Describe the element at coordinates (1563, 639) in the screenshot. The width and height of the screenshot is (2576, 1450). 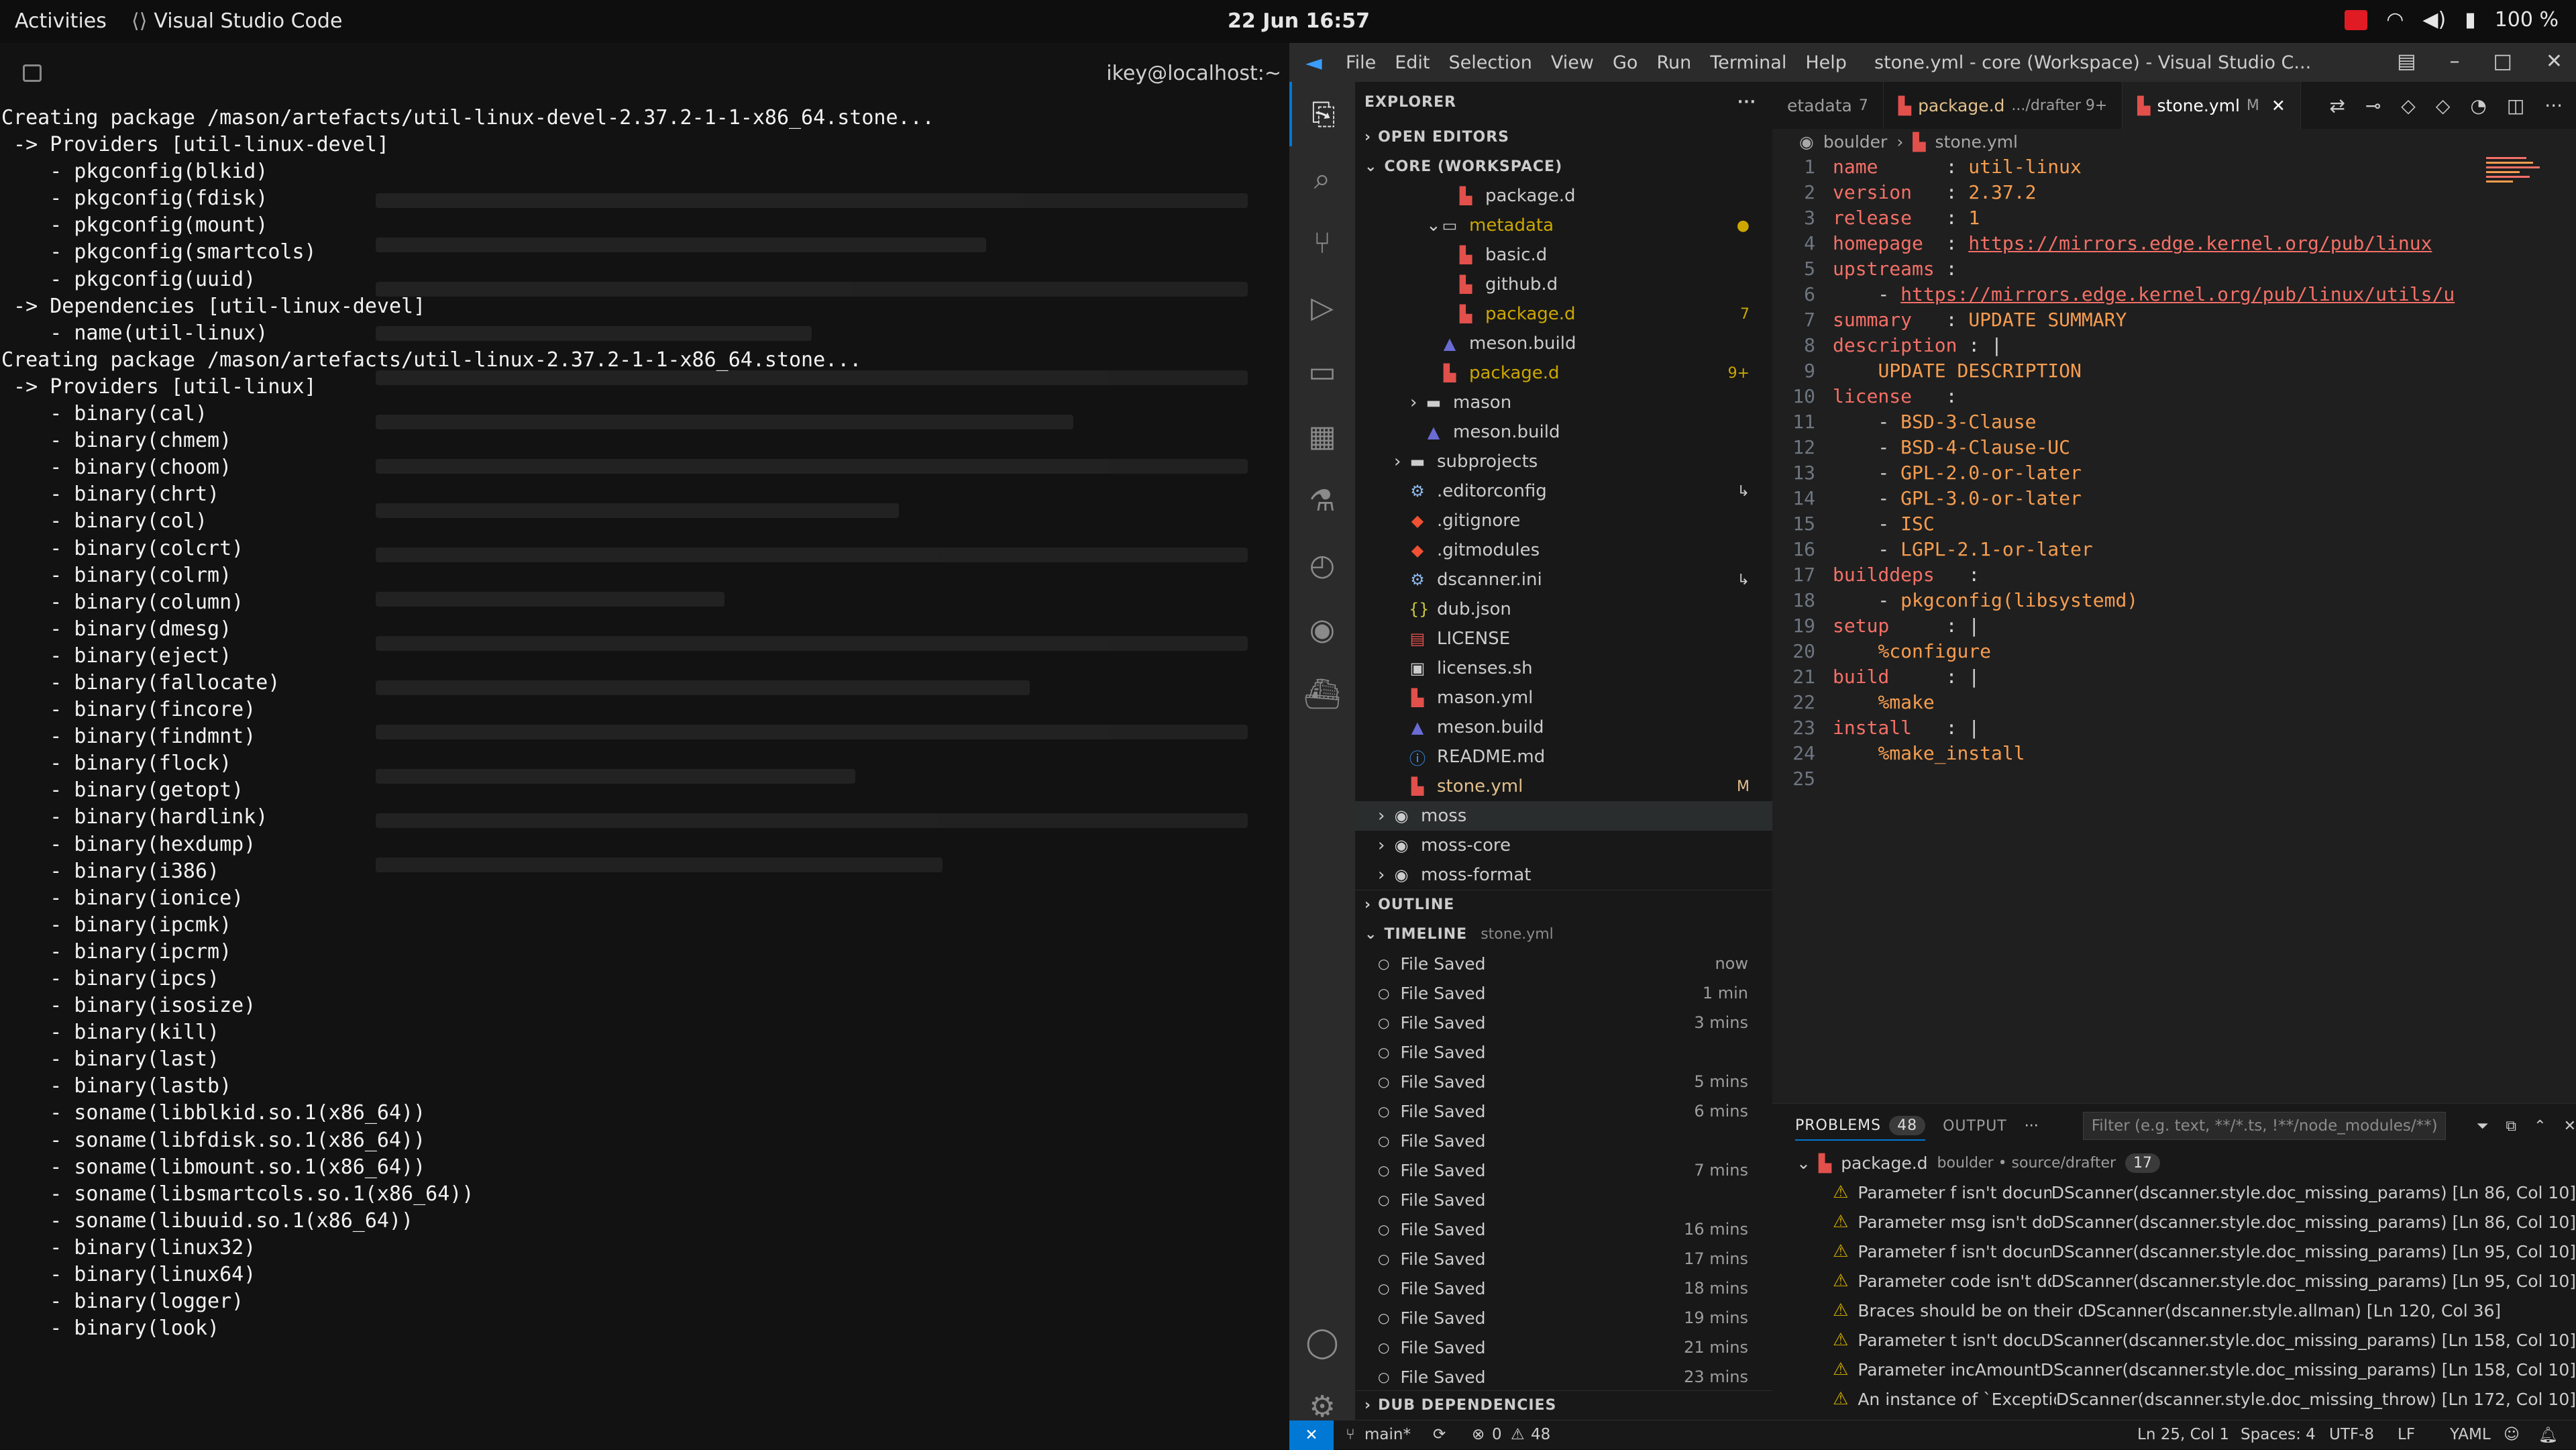
I see `tree-item: ▤ LICENSE` at that location.